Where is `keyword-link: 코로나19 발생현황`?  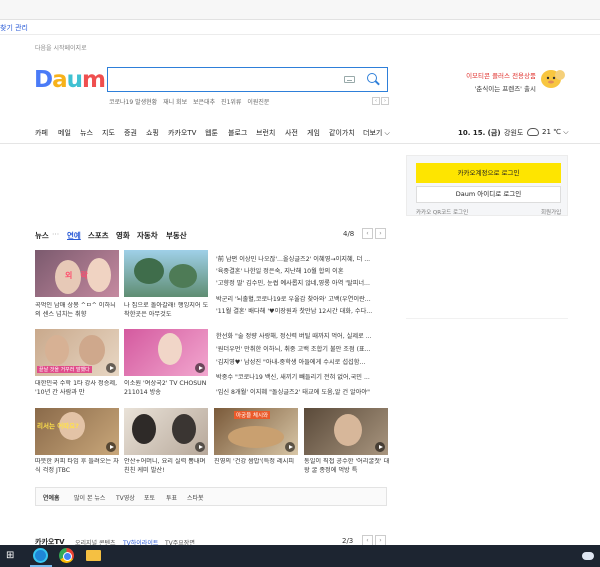 keyword-link: 코로나19 발생현황 is located at coordinates (133, 102).